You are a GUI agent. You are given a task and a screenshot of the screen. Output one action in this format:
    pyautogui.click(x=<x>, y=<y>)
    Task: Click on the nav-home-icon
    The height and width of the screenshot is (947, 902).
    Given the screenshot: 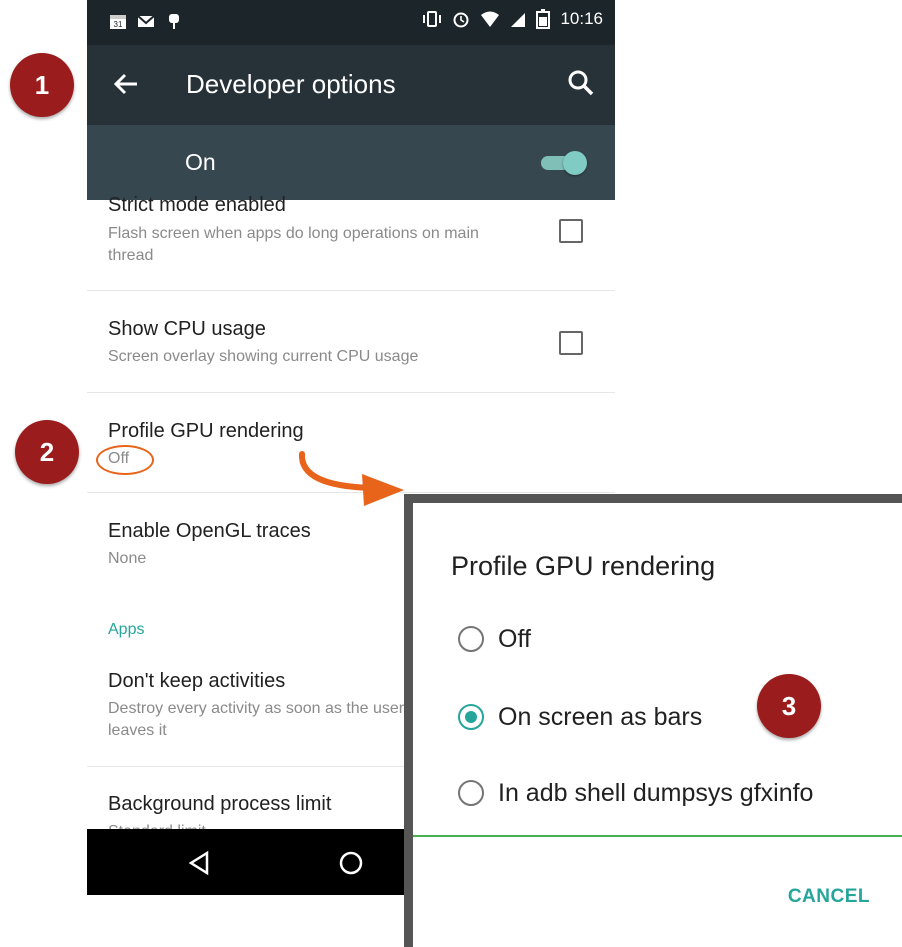 What is the action you would take?
    pyautogui.click(x=351, y=863)
    